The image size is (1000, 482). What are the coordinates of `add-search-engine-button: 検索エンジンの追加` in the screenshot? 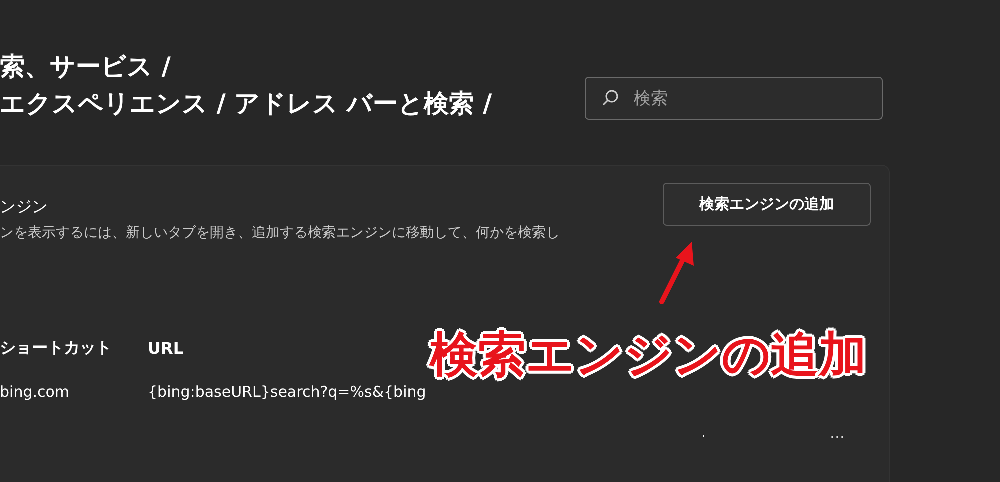 It's located at (767, 204).